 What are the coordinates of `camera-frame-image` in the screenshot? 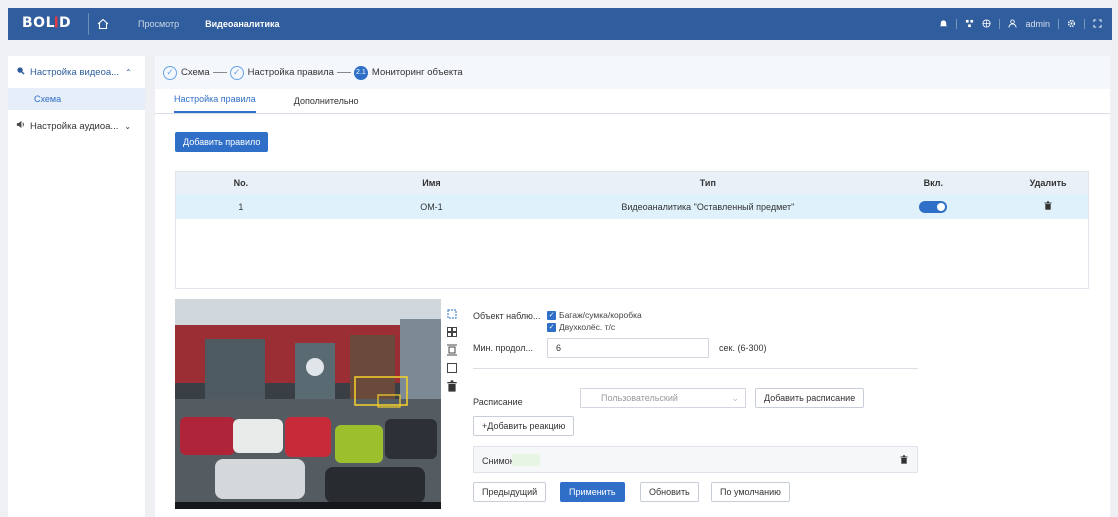 It's located at (308, 404).